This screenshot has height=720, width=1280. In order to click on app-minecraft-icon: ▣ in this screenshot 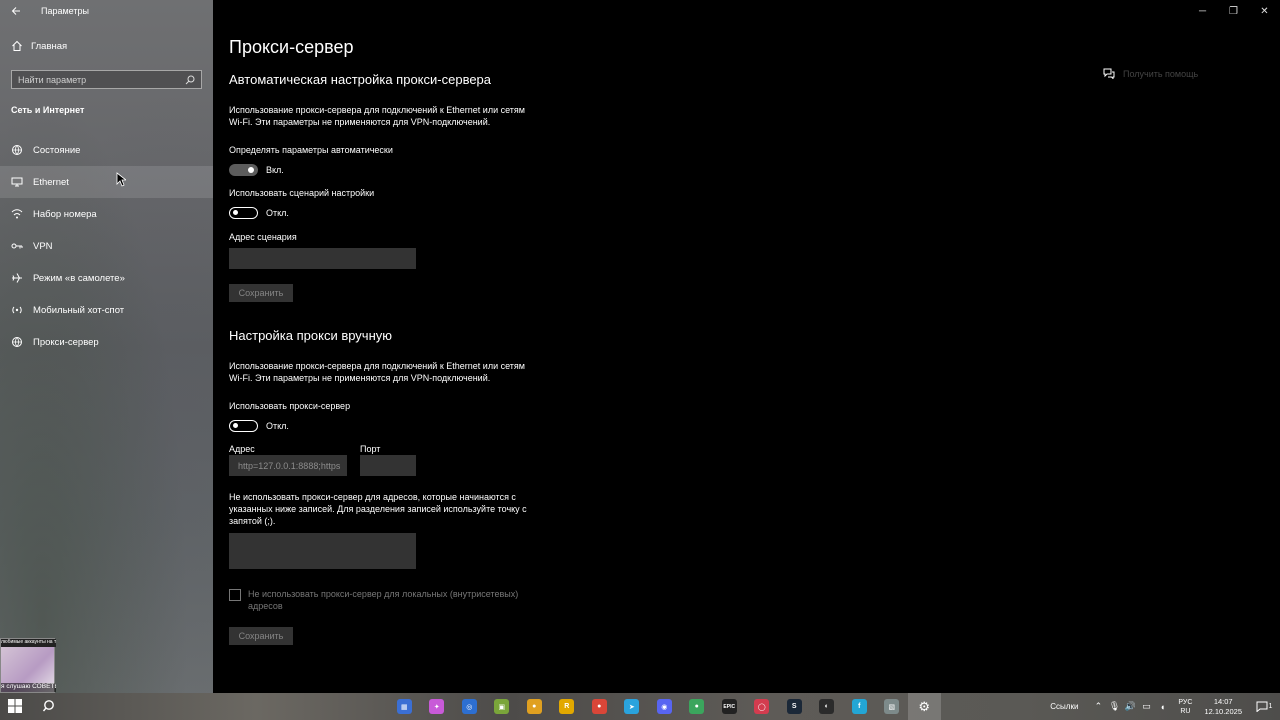, I will do `click(502, 706)`.